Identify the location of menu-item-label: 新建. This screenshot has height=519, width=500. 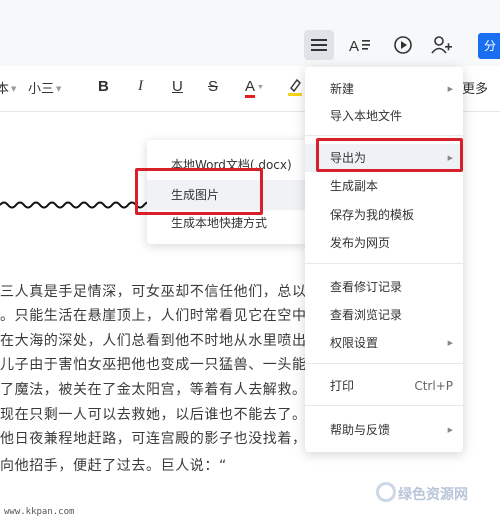
(342, 89).